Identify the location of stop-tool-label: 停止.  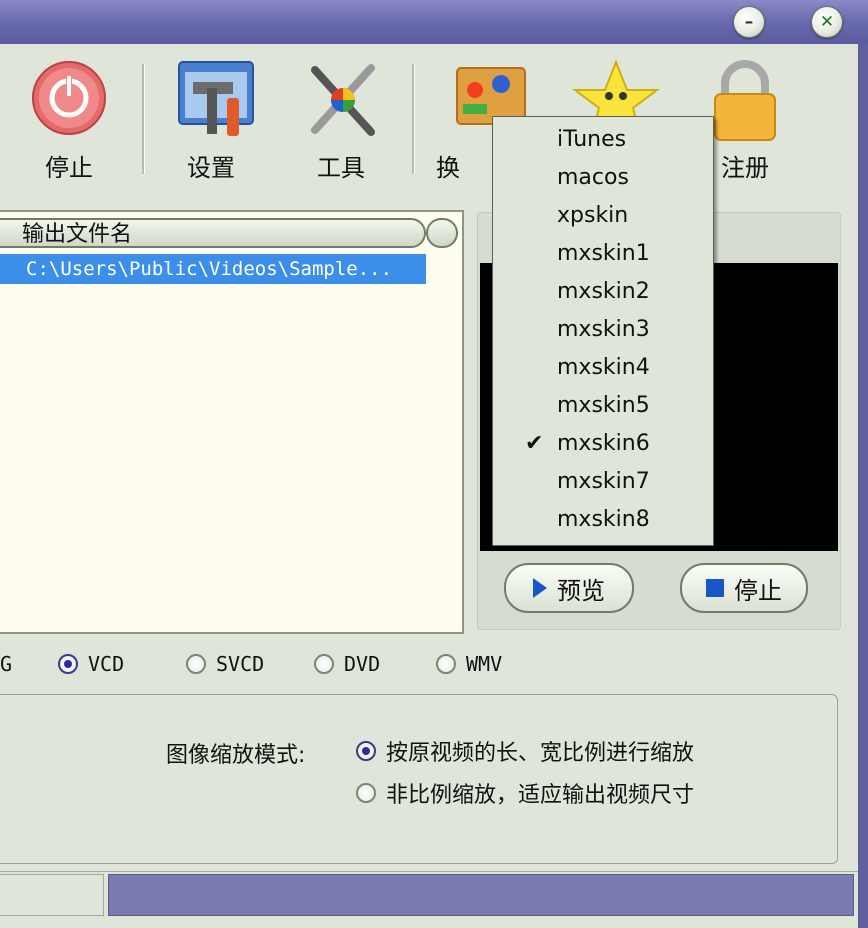
(69, 168).